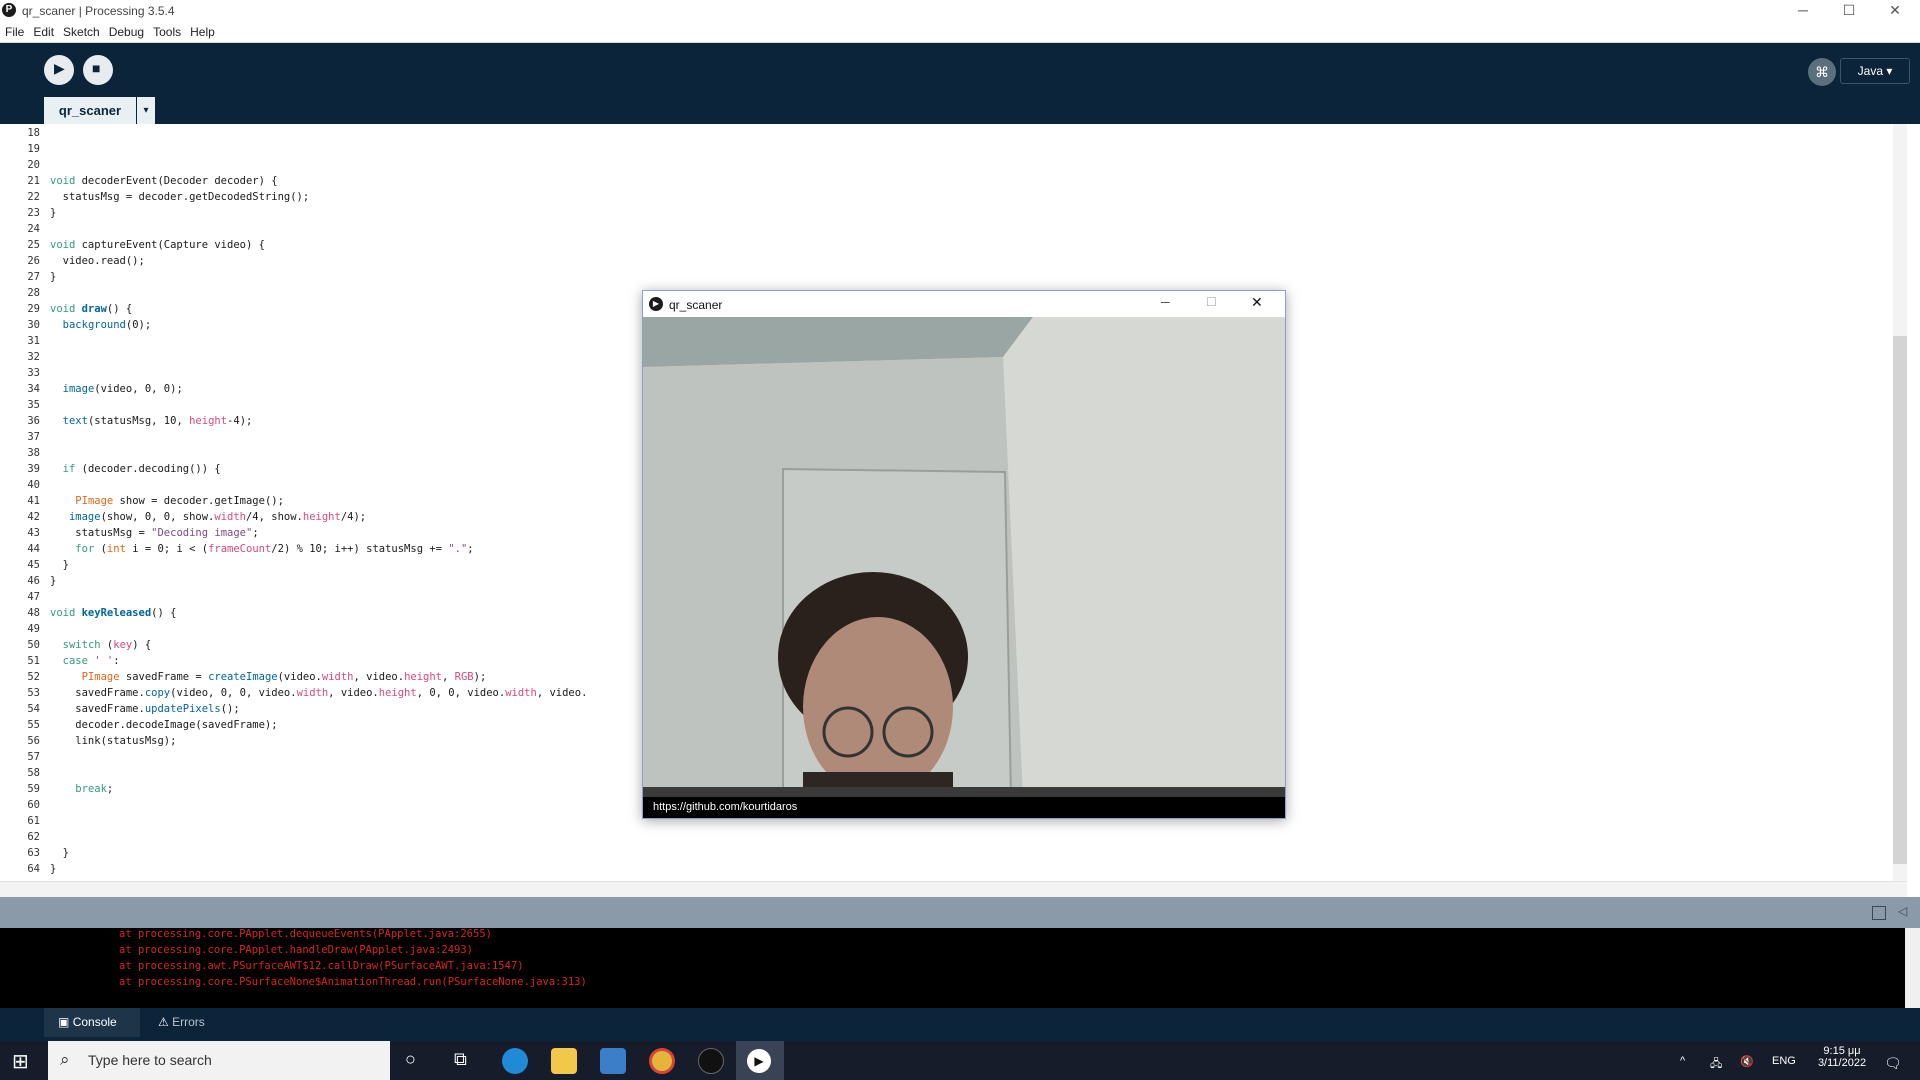 This screenshot has height=1080, width=1920. I want to click on menu-file: File, so click(14, 30).